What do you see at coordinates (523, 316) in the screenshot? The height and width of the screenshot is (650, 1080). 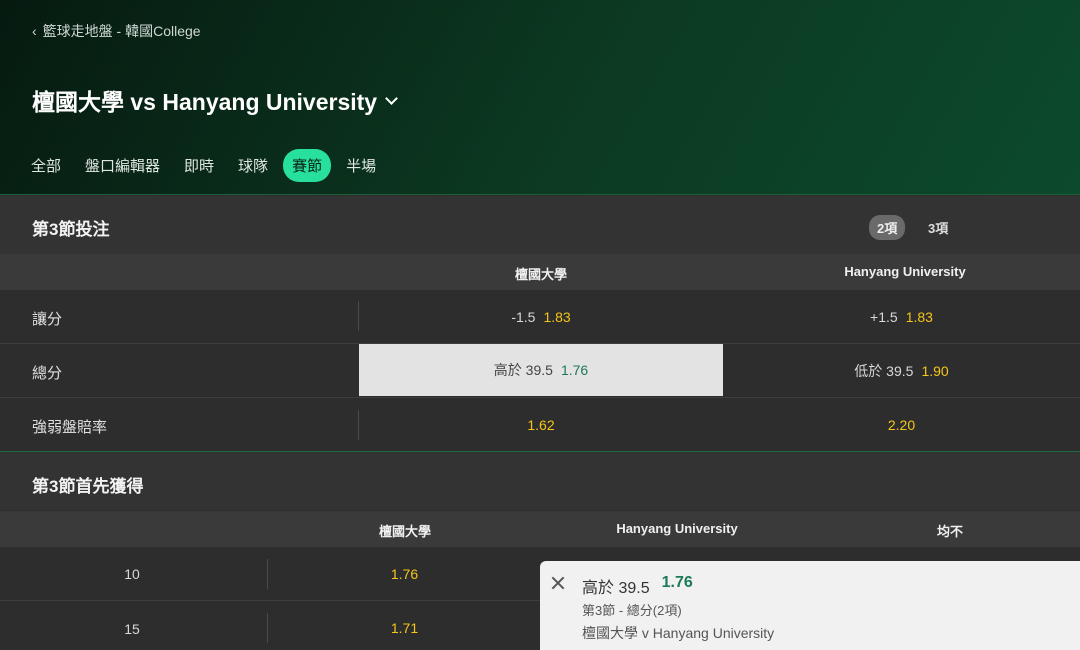 I see `line-value: -1.5` at bounding box center [523, 316].